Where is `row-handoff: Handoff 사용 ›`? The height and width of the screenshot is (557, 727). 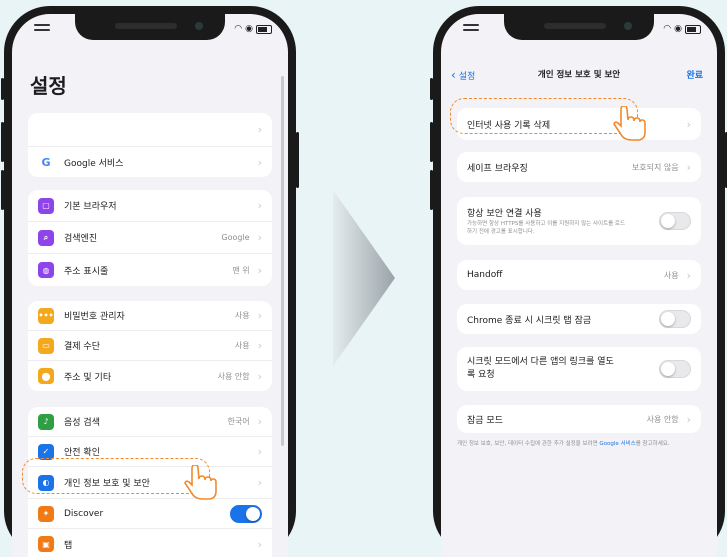
row-handoff: Handoff 사용 › is located at coordinates (579, 275).